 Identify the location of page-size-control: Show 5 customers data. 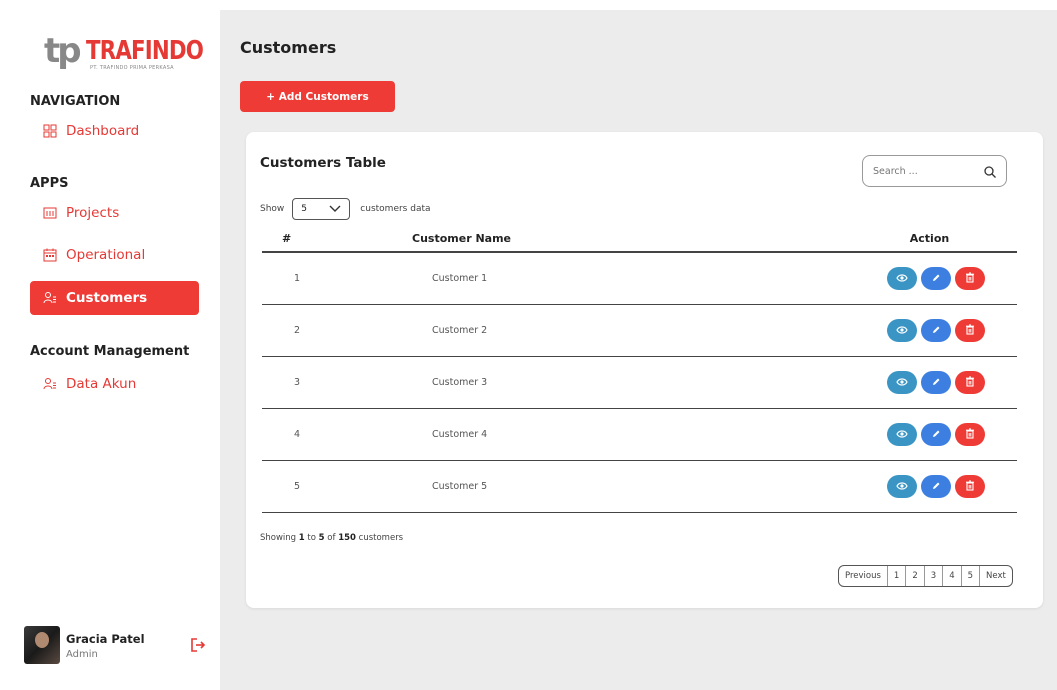
(345, 209).